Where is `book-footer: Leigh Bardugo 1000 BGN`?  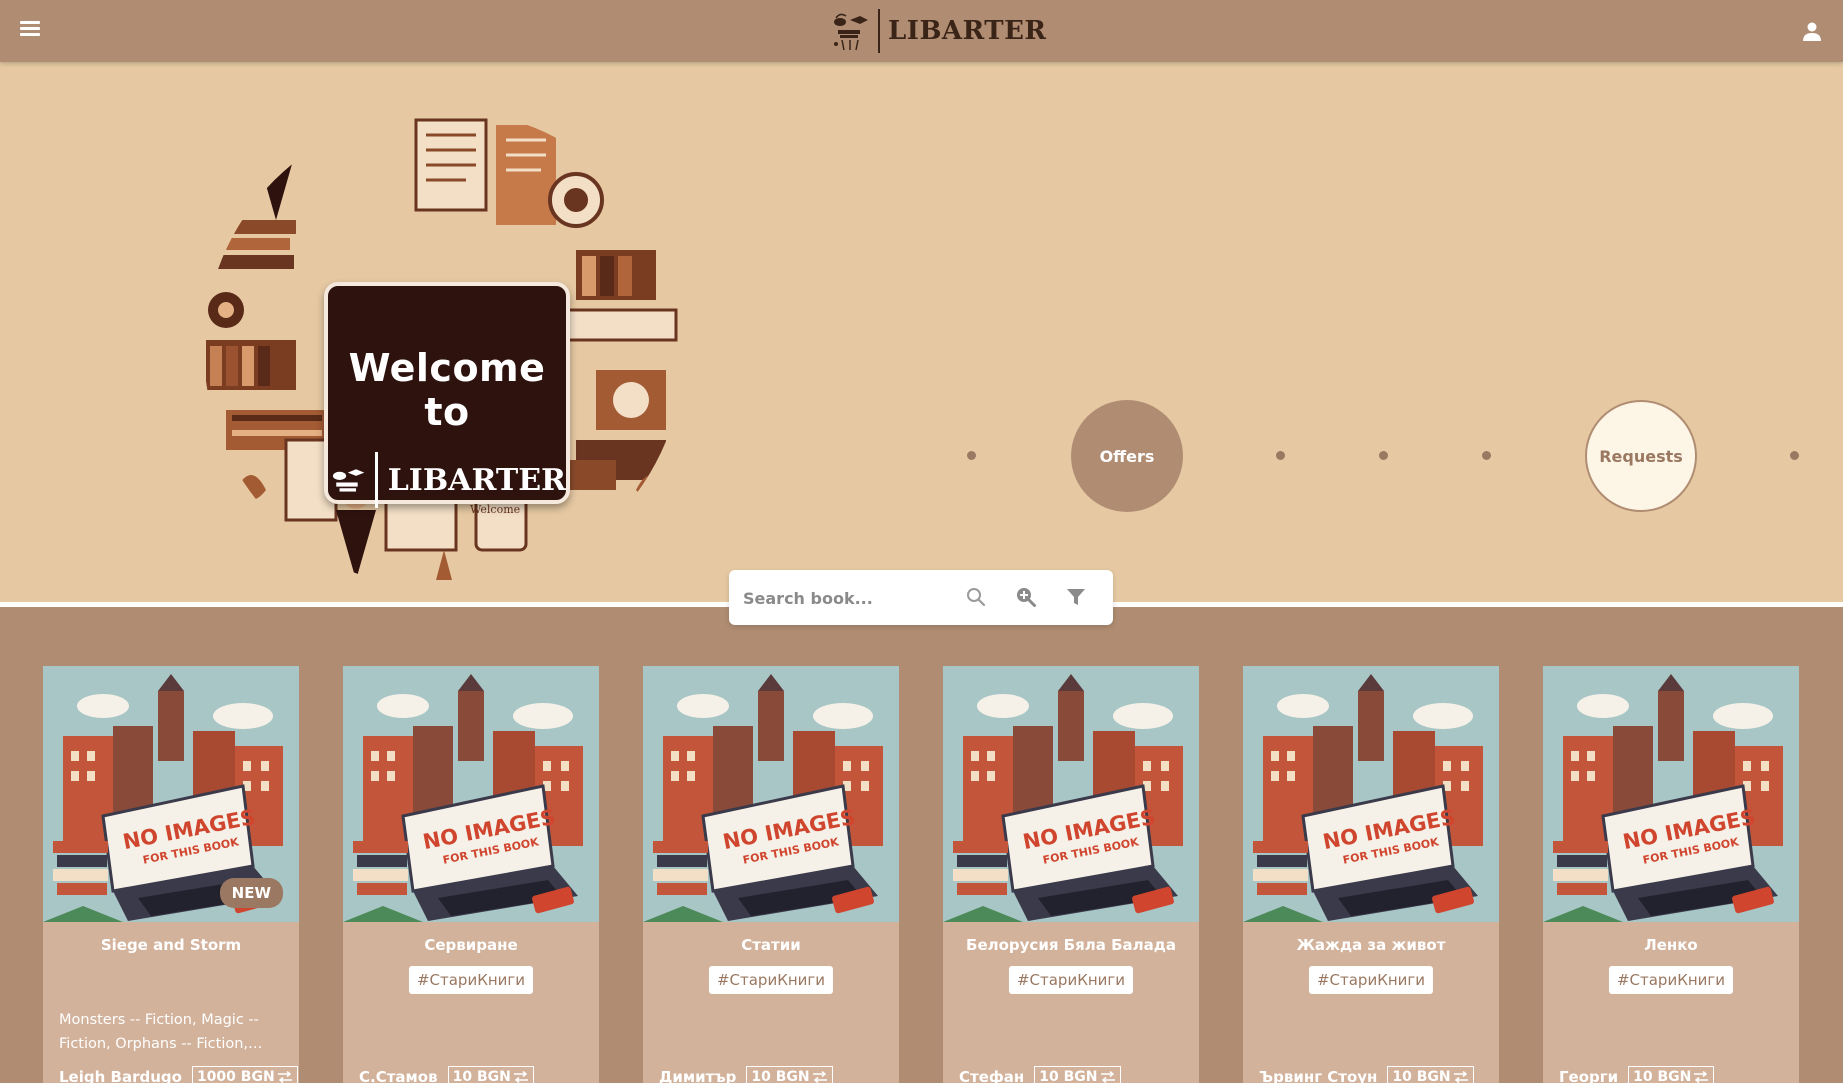
book-footer: Leigh Bardugo 1000 BGN is located at coordinates (178, 1074).